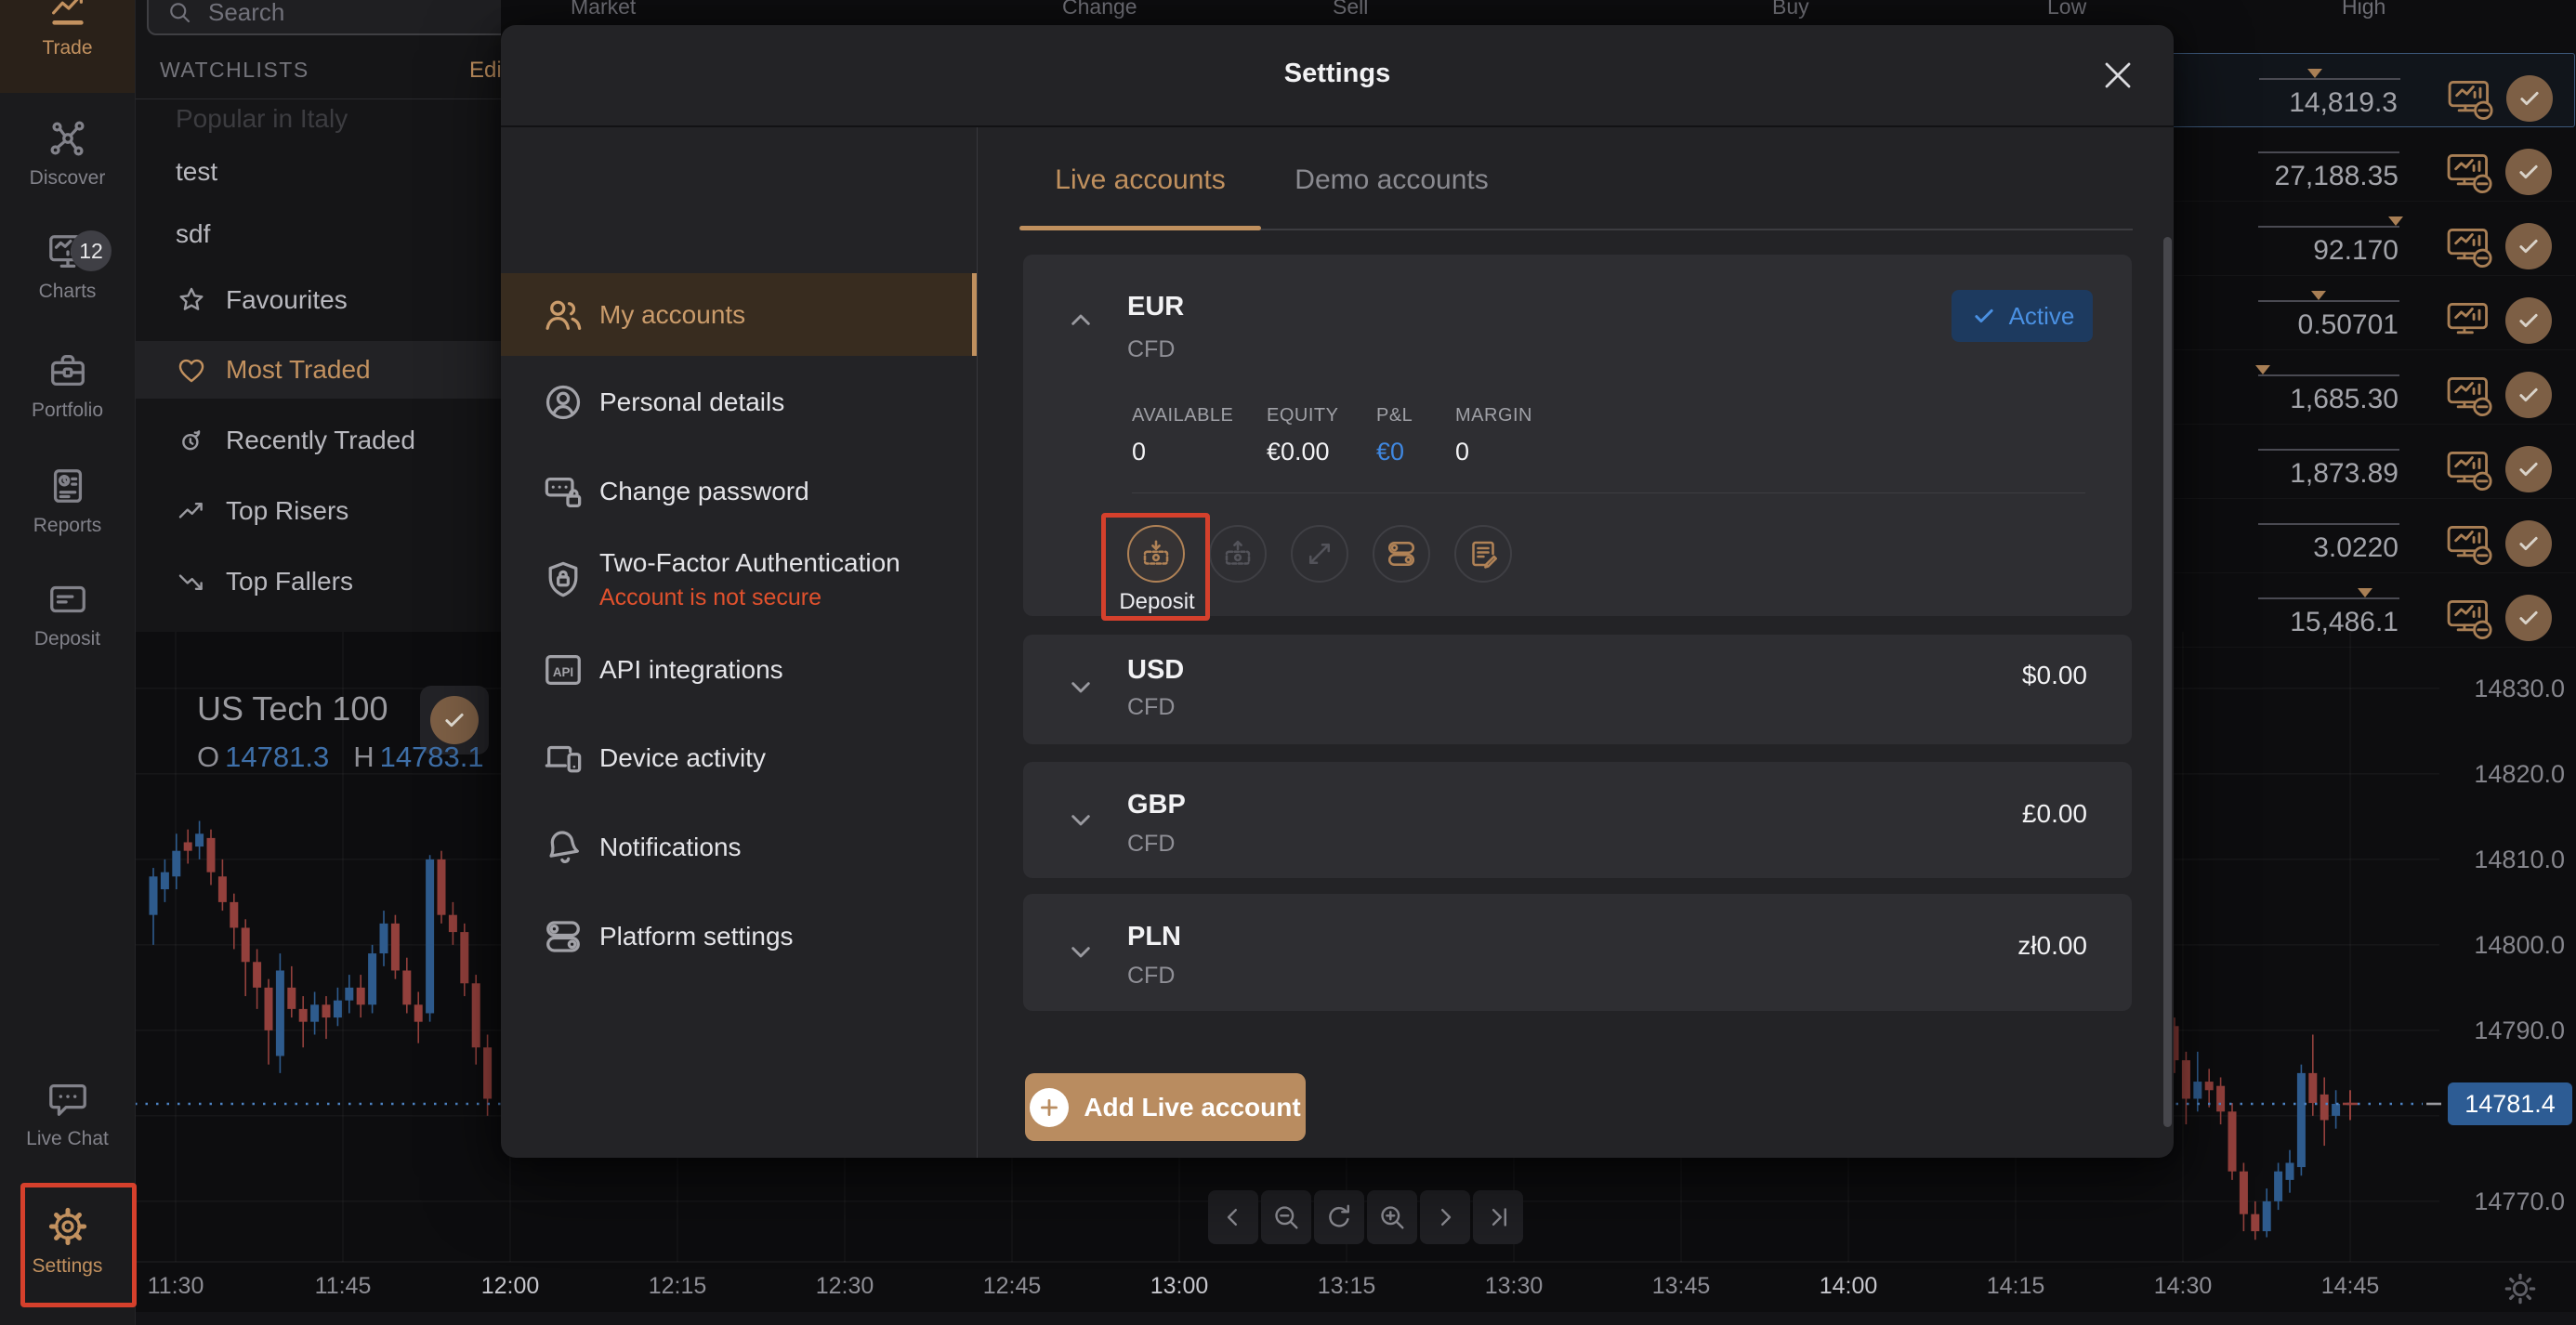 This screenshot has height=1325, width=2576. What do you see at coordinates (1140, 180) in the screenshot?
I see `tab-live-accounts: Live accounts` at bounding box center [1140, 180].